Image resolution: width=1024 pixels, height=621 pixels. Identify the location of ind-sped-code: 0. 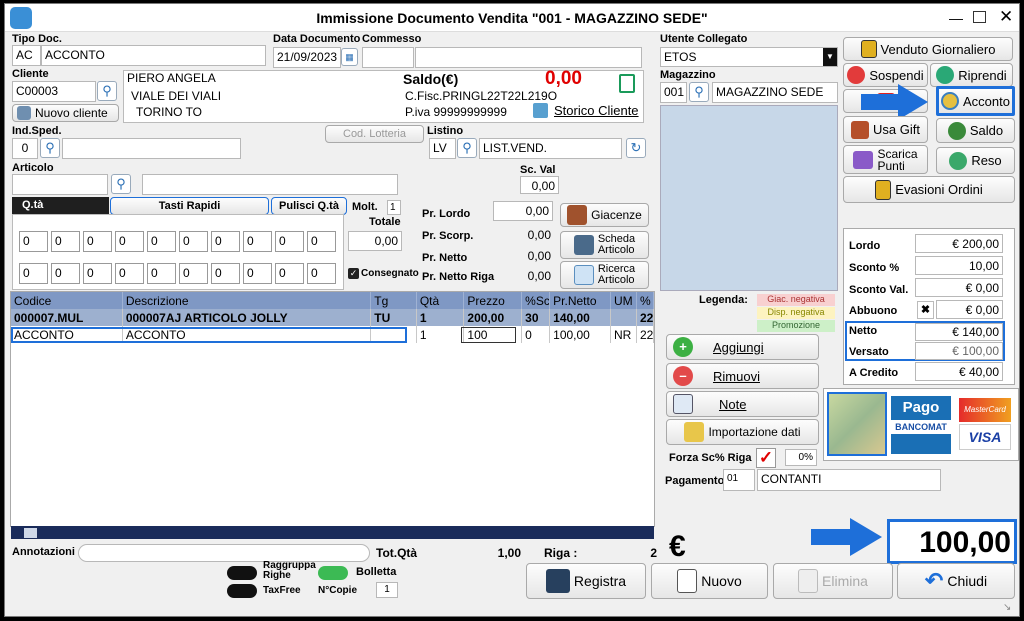
(25, 148).